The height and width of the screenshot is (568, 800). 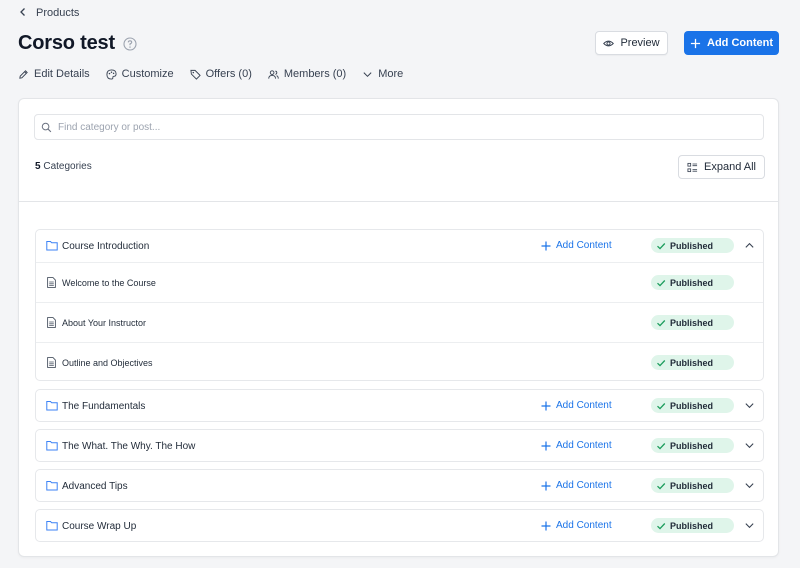 What do you see at coordinates (228, 74) in the screenshot?
I see `tab-label: Offers (0)` at bounding box center [228, 74].